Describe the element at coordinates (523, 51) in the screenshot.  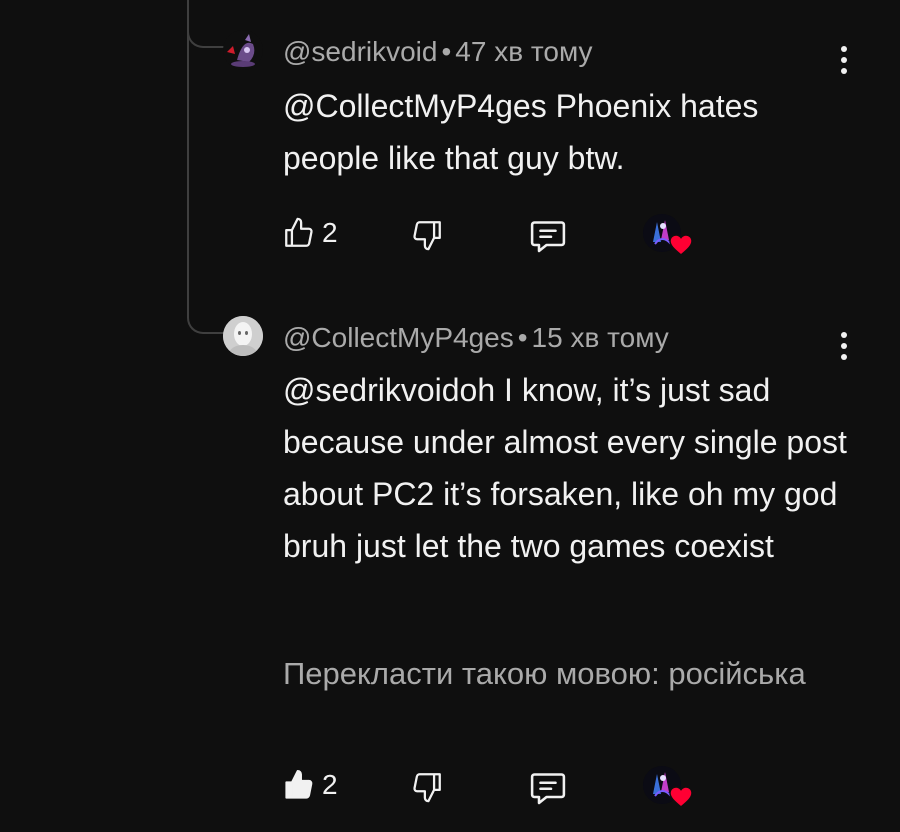
I see `timestamp: 47 хв тому` at that location.